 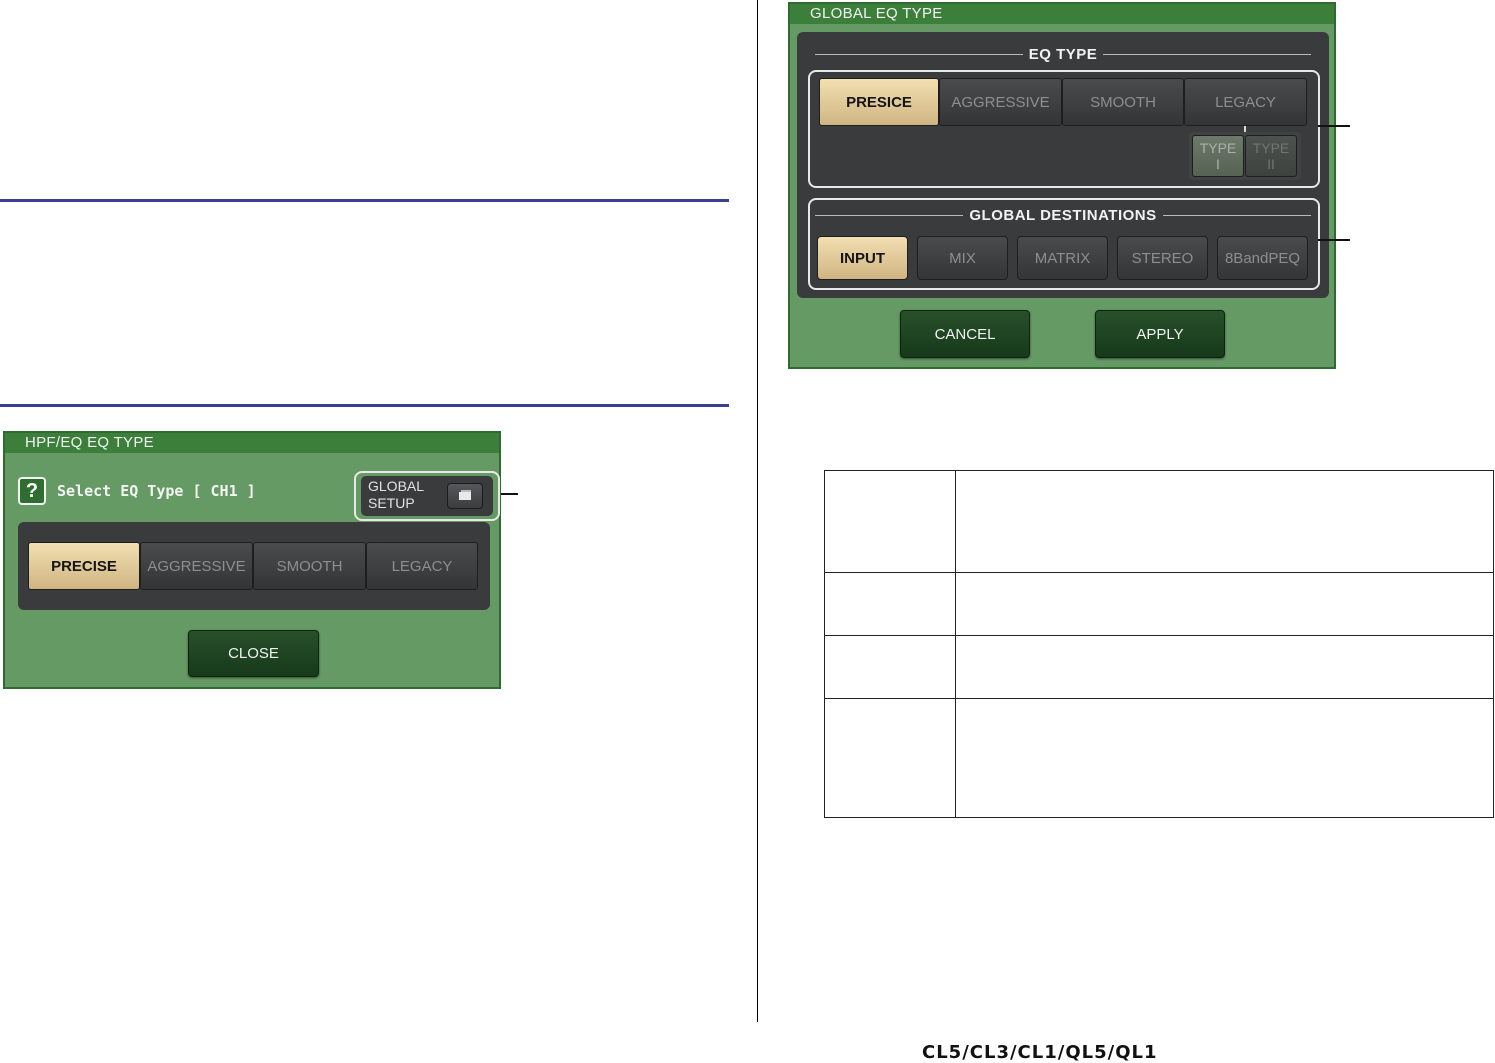 What do you see at coordinates (862, 258) in the screenshot?
I see `destination-input-button: INPUT` at bounding box center [862, 258].